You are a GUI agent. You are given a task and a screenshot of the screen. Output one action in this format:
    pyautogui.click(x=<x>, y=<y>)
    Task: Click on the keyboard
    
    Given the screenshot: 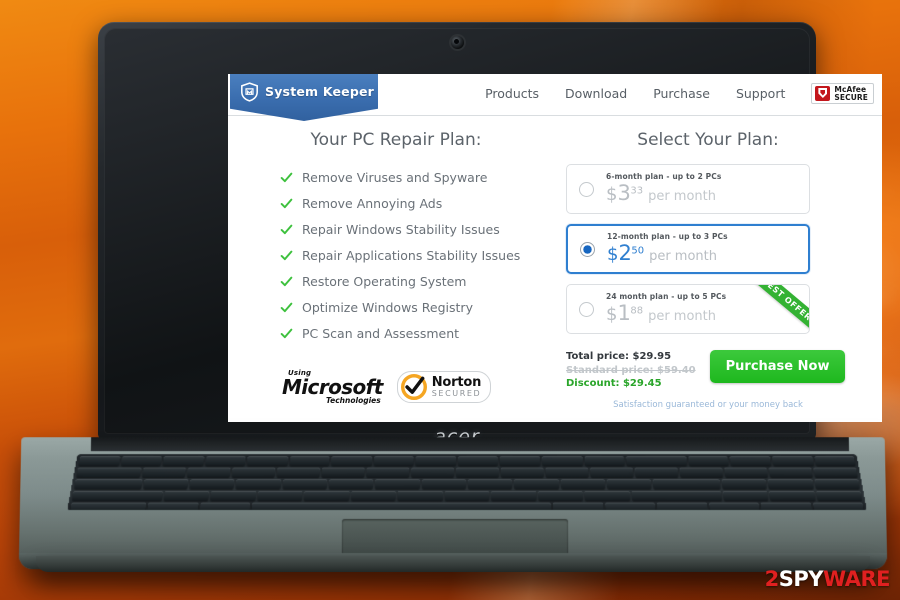 What is the action you would take?
    pyautogui.click(x=467, y=482)
    